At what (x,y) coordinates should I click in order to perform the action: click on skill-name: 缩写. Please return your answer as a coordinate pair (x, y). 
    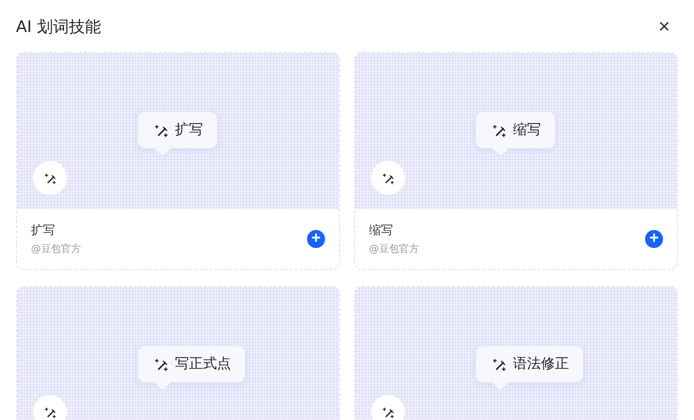
    Looking at the image, I should click on (381, 230).